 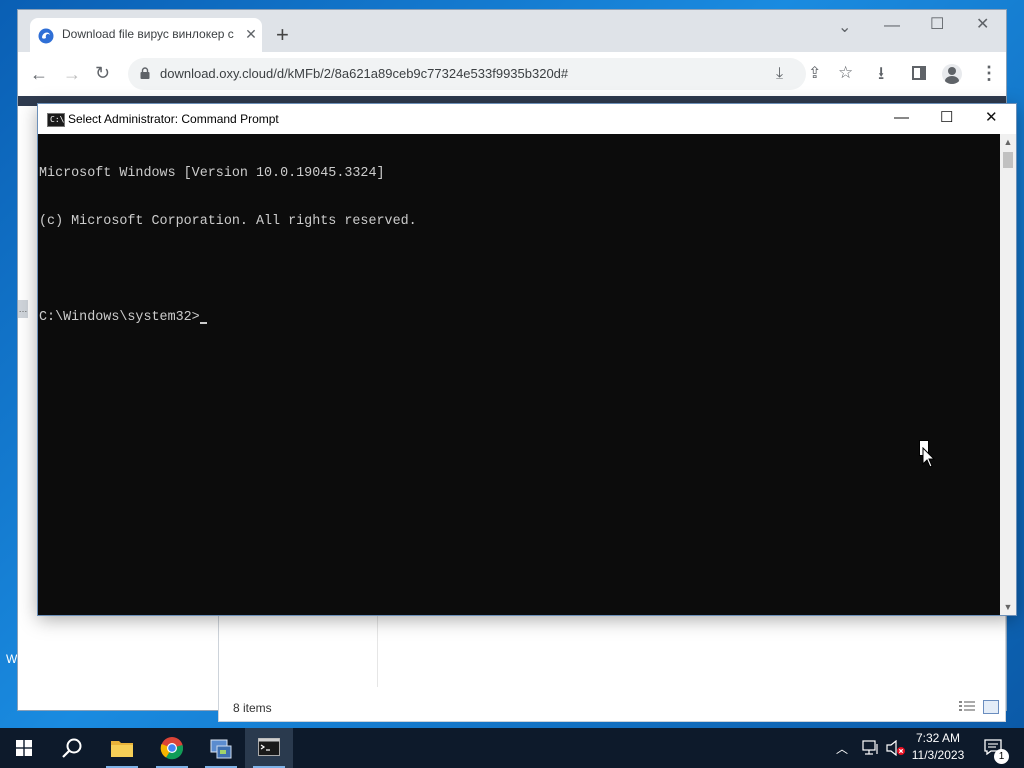 I want to click on command-prompt-icon, so click(x=269, y=747).